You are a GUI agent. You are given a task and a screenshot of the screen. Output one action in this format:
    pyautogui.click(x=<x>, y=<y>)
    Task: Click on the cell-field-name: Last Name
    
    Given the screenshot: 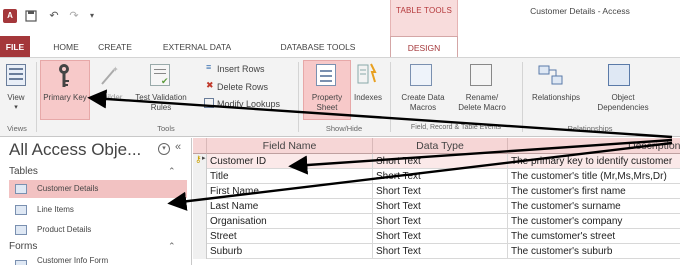 What is the action you would take?
    pyautogui.click(x=290, y=206)
    